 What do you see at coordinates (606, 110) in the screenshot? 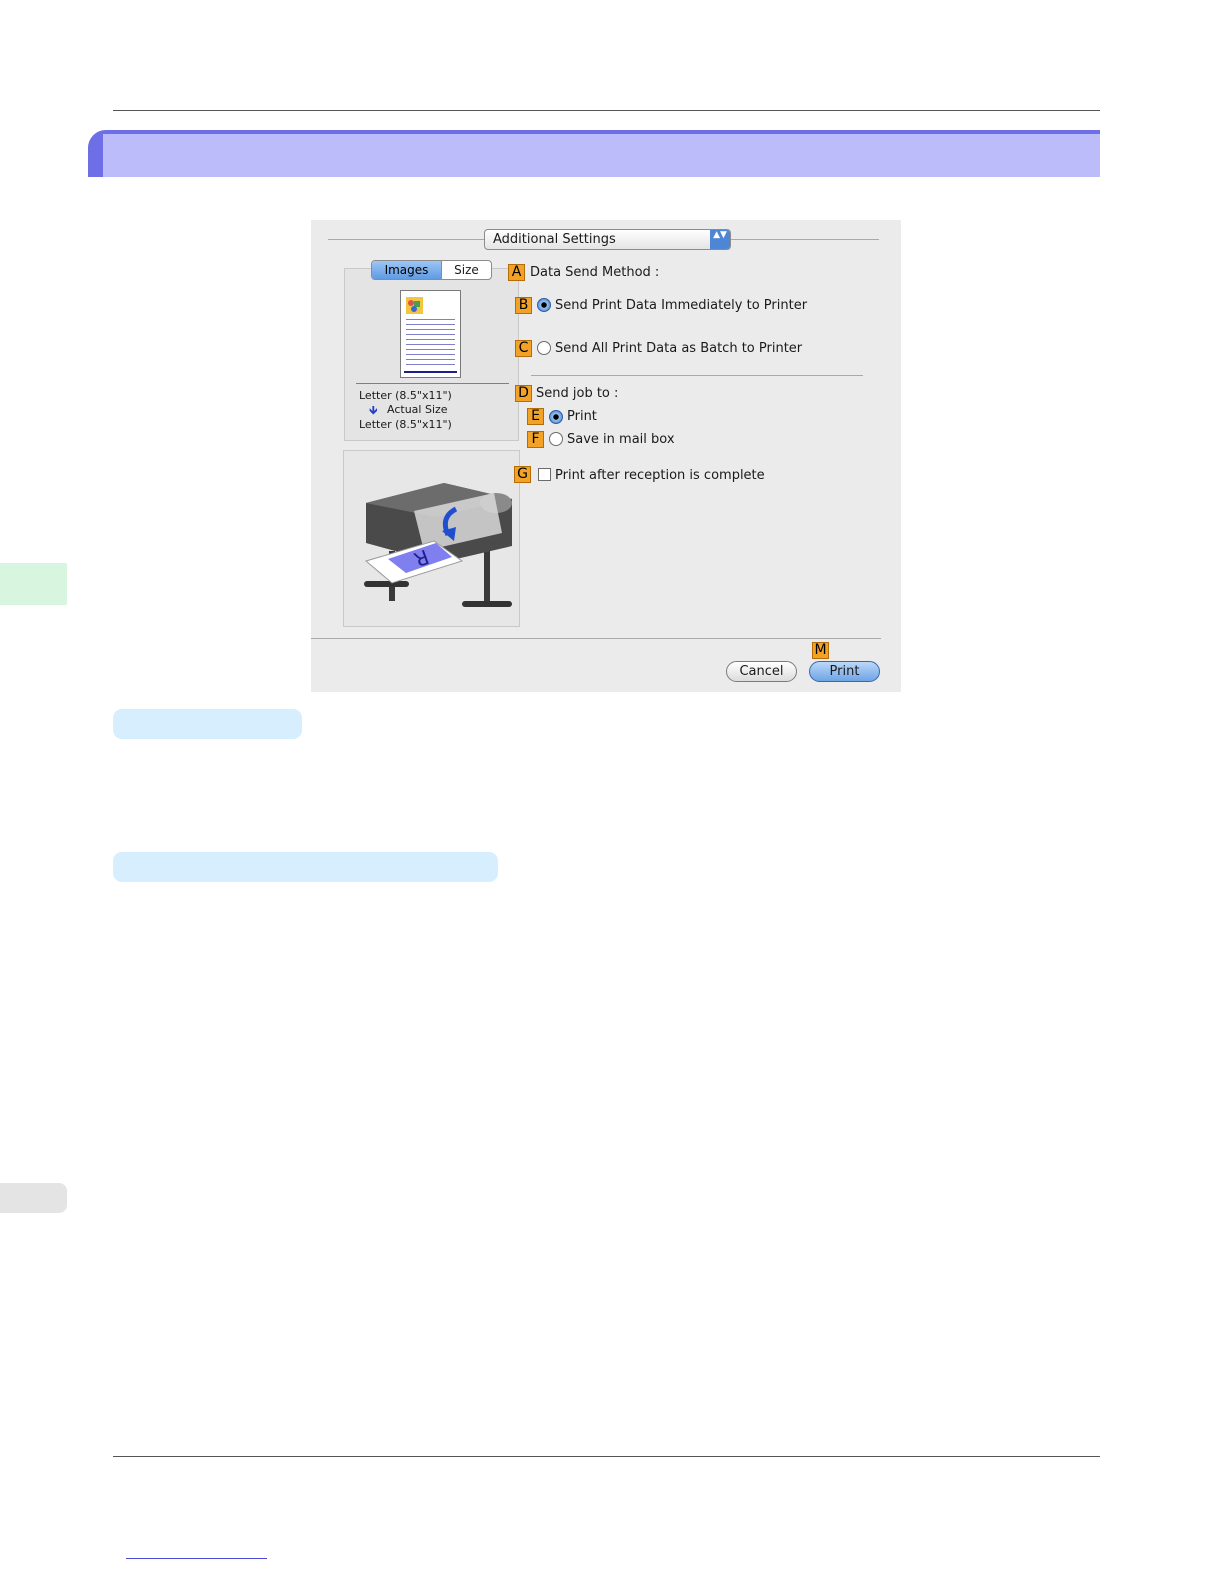
I see `header-rule` at bounding box center [606, 110].